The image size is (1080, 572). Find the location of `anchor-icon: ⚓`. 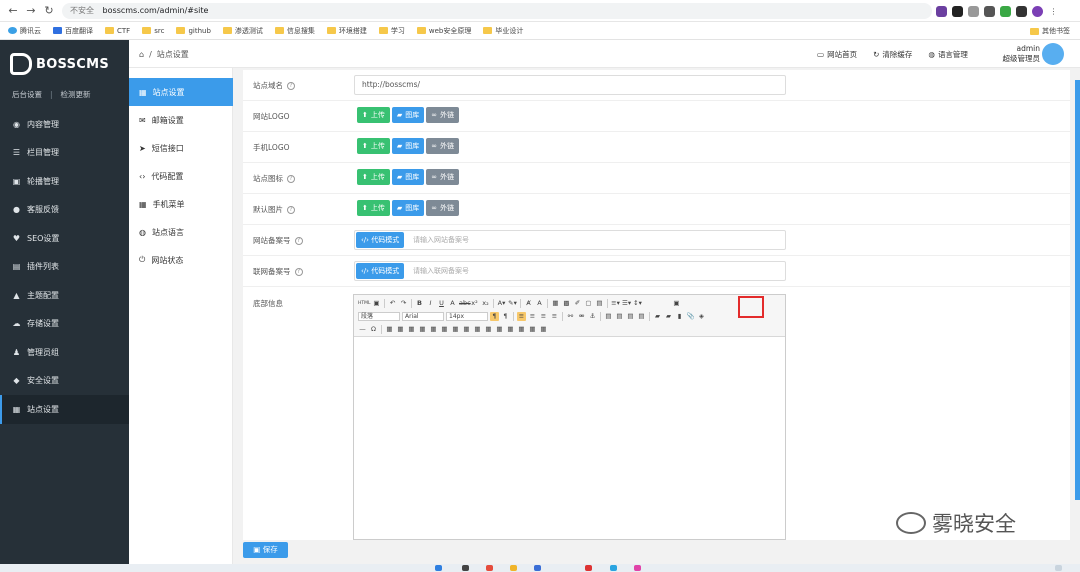

anchor-icon: ⚓ is located at coordinates (592, 316).